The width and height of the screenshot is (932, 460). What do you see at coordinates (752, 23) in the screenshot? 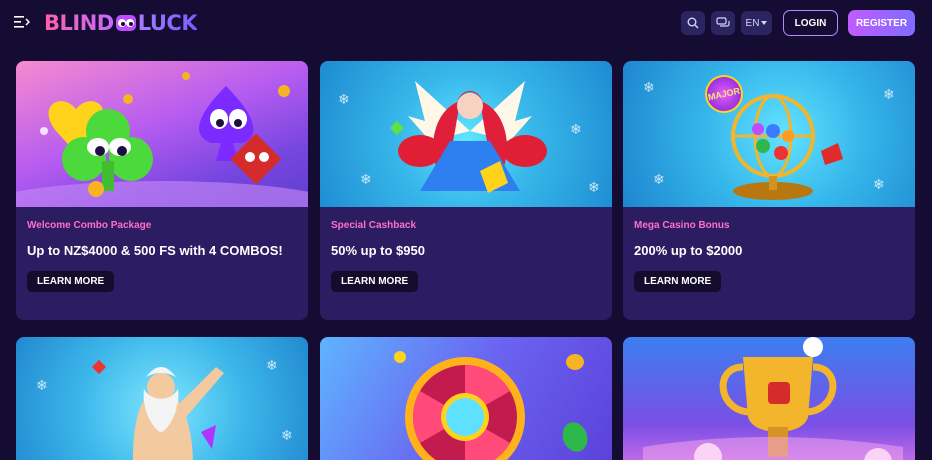
I see `language-label: EN` at bounding box center [752, 23].